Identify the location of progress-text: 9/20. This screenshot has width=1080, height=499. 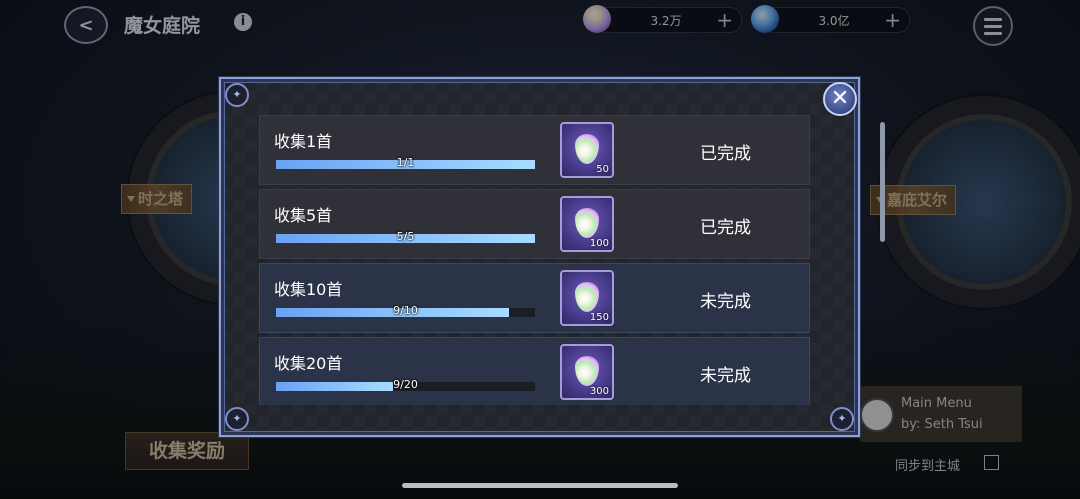
(405, 384).